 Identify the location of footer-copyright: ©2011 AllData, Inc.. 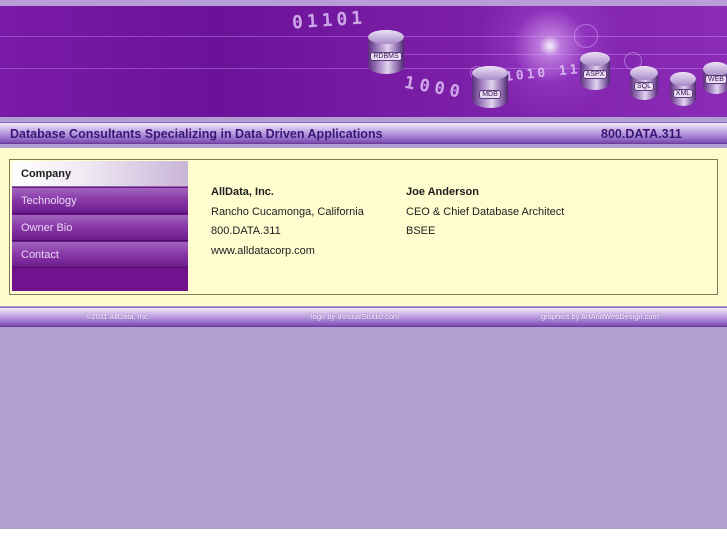
(118, 316).